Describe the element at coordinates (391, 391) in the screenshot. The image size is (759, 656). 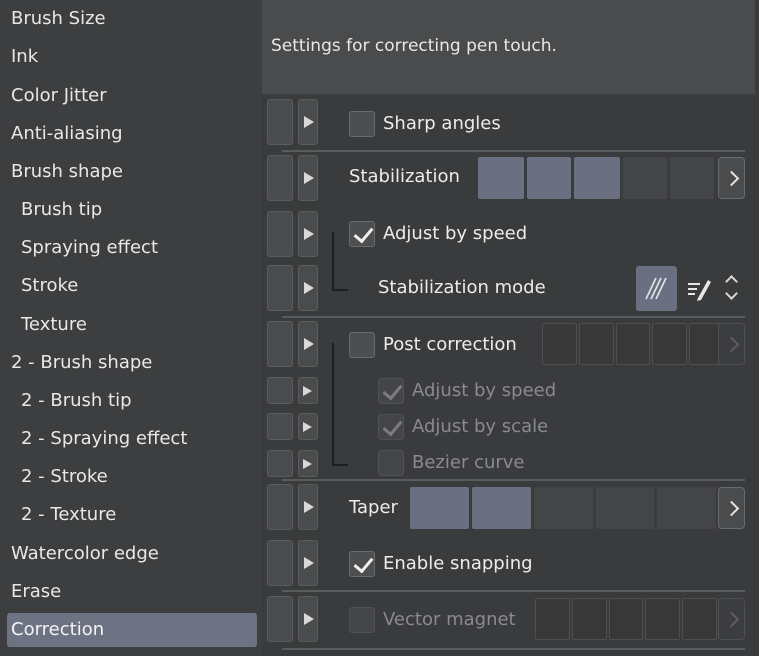
I see `post-adjust-by-speed-checkbox` at that location.